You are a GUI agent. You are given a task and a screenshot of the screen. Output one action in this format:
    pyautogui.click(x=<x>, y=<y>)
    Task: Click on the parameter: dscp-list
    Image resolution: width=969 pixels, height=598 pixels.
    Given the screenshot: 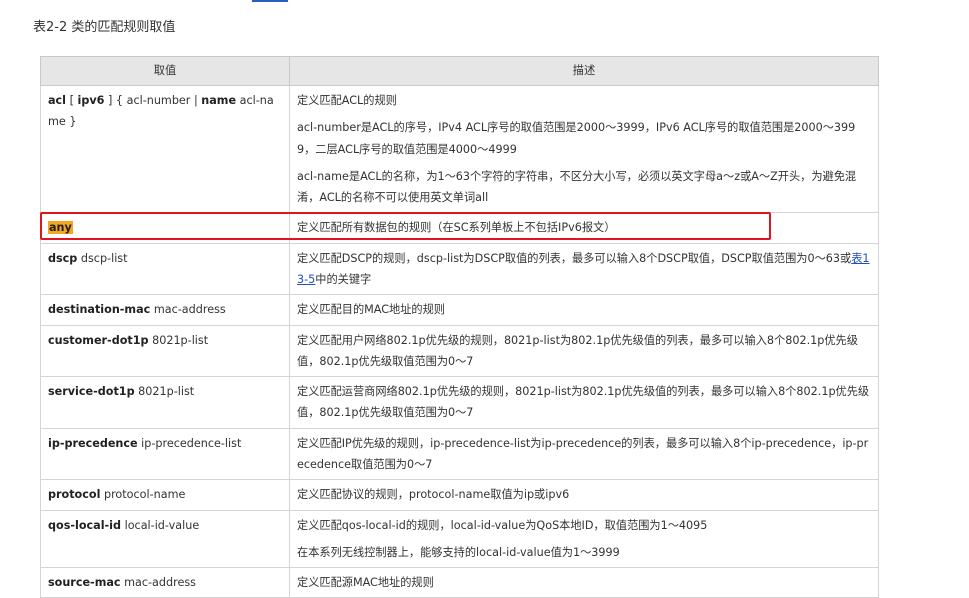 What is the action you would take?
    pyautogui.click(x=102, y=258)
    